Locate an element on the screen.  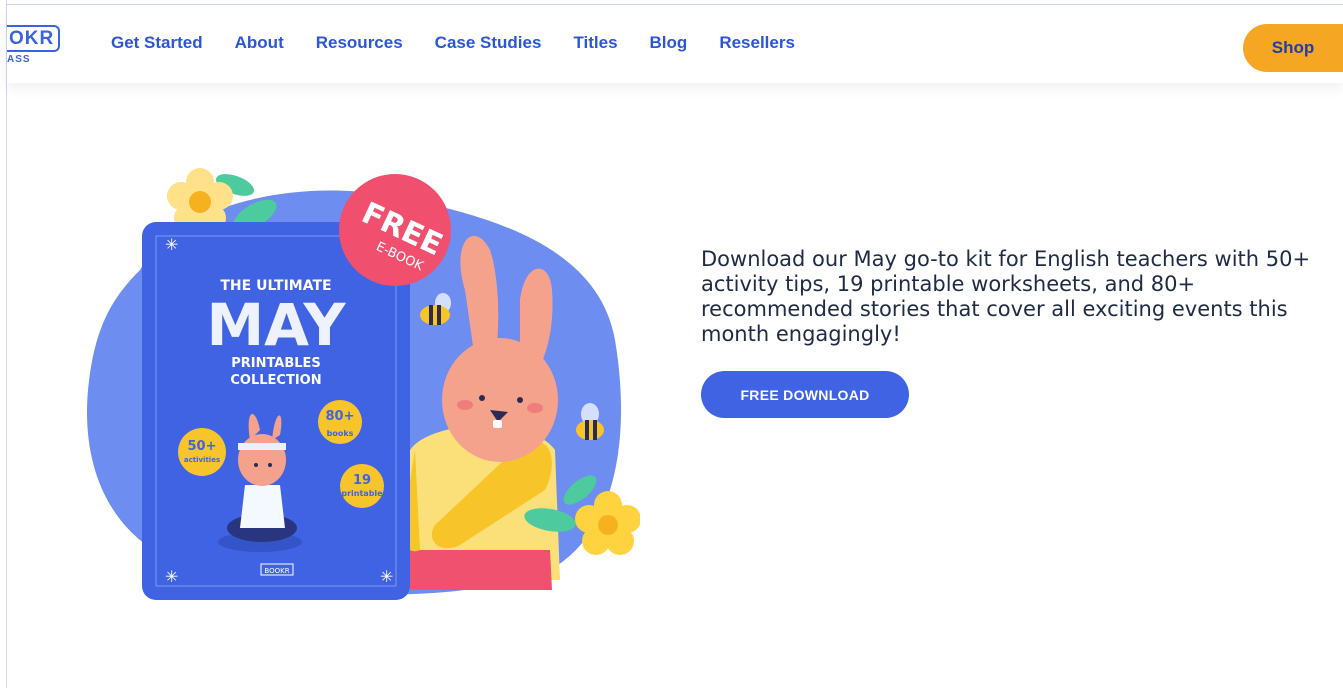
nav-get-started: Get Started is located at coordinates (157, 43).